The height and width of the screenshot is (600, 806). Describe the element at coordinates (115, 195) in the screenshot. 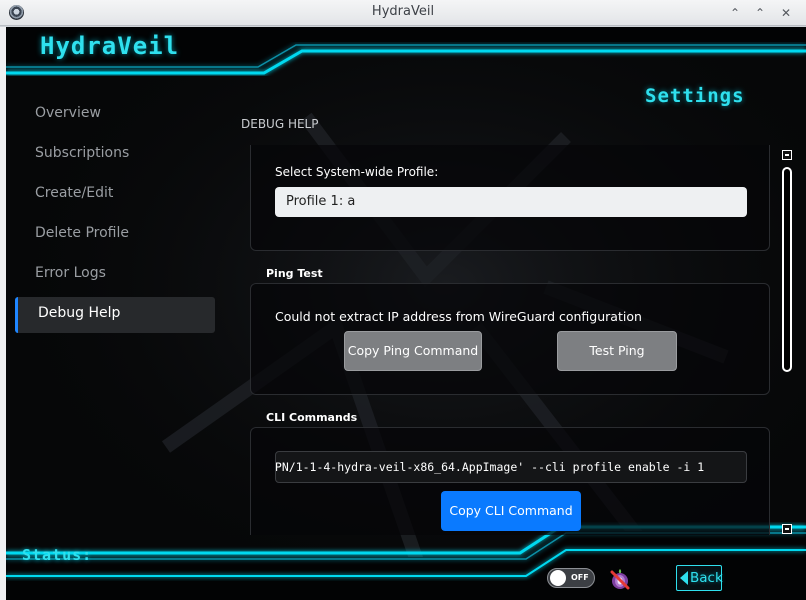

I see `sidebar-item-create-edit: Create/Edit` at that location.